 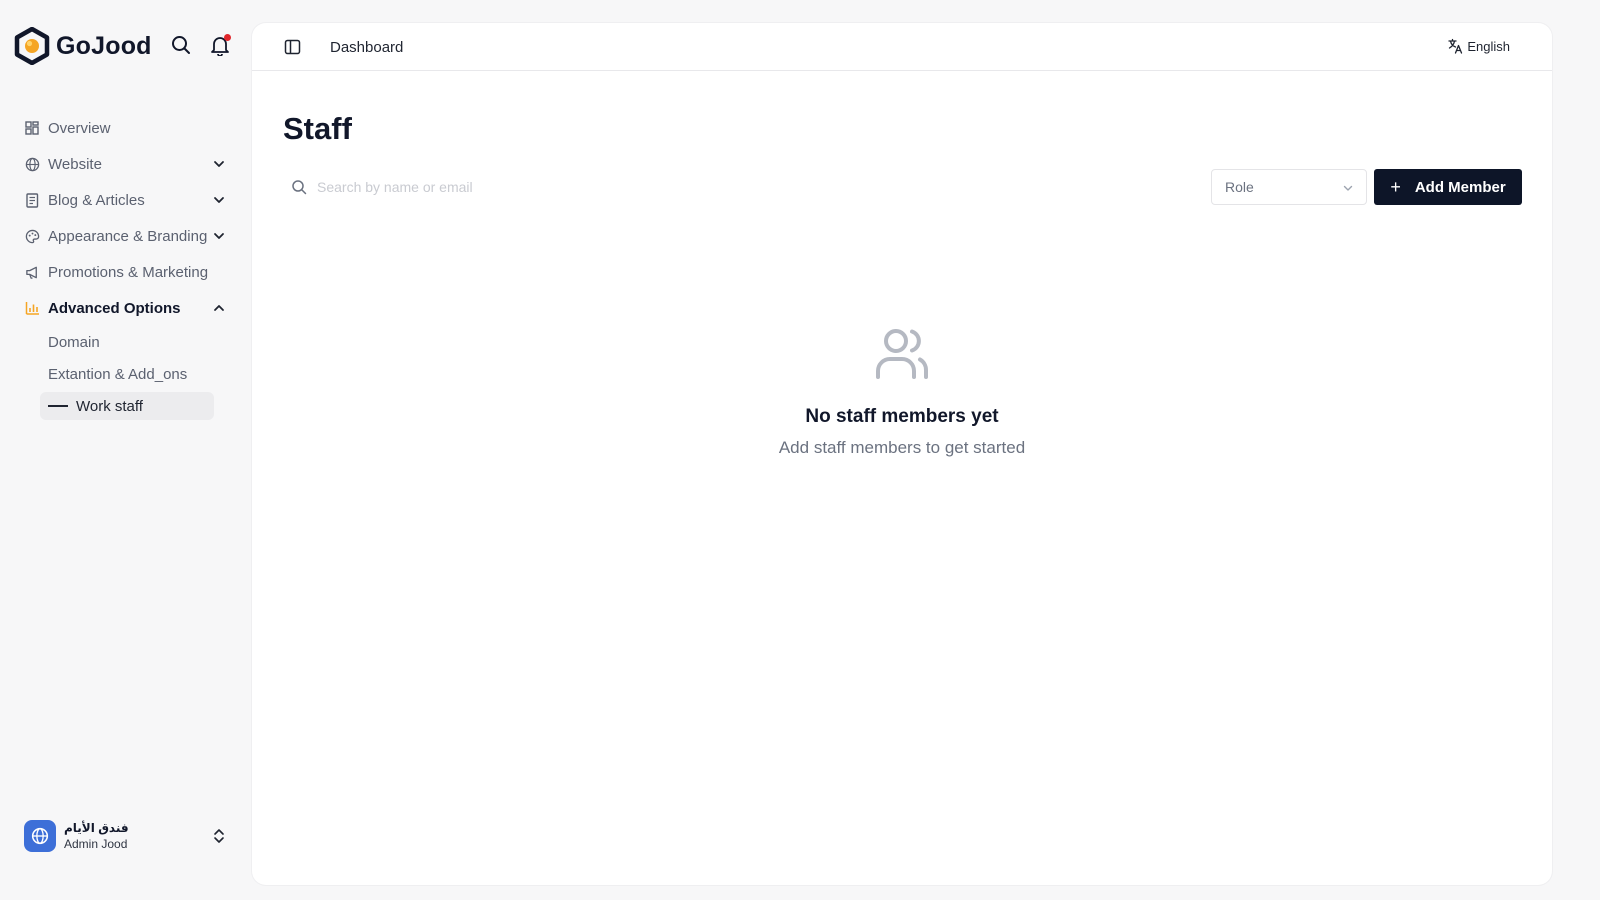 I want to click on sidebar-item-label: Website, so click(x=75, y=164).